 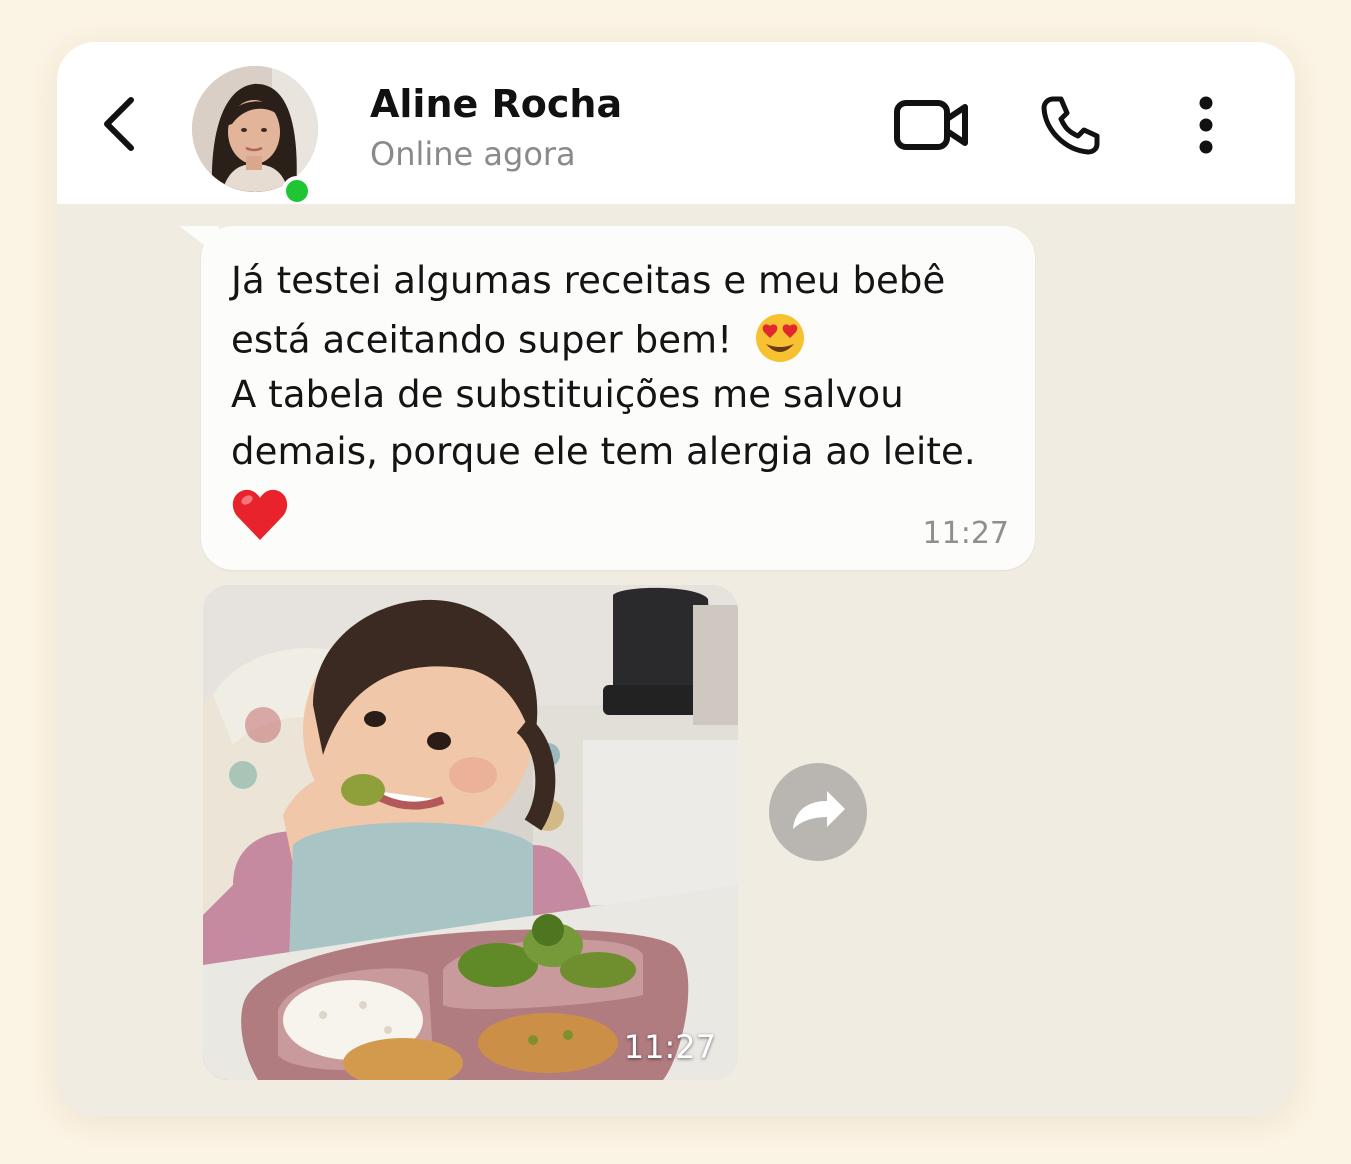 What do you see at coordinates (473, 154) in the screenshot?
I see `contact-status: Online agora` at bounding box center [473, 154].